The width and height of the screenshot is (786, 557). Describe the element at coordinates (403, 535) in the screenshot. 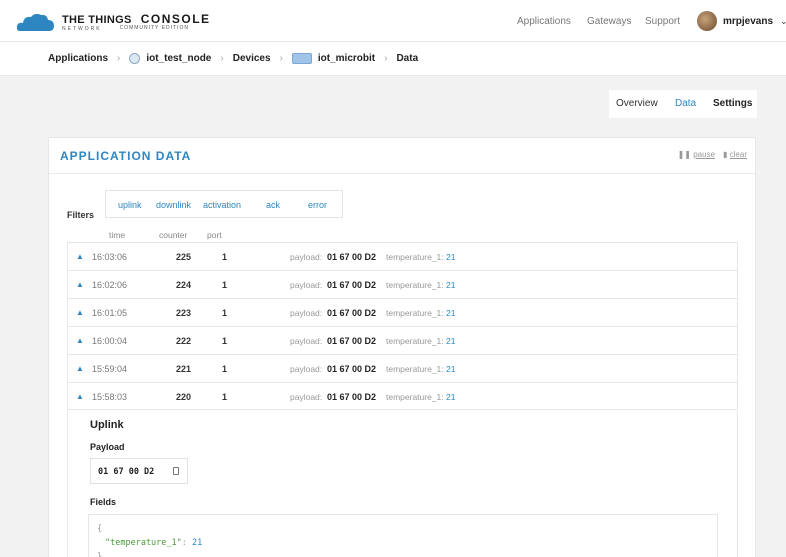

I see `fields-json: { "temperature_1": 21 }` at that location.